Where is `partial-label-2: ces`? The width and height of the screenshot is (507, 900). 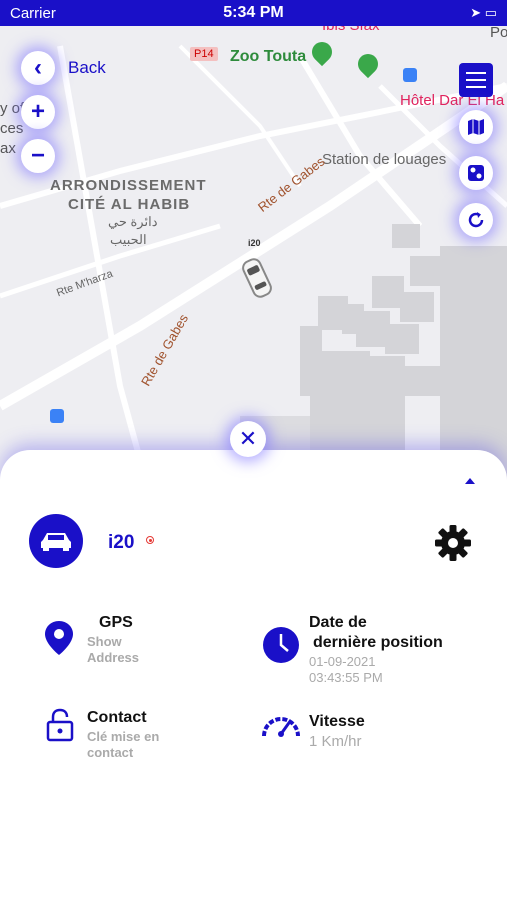
partial-label-2: ces is located at coordinates (12, 128).